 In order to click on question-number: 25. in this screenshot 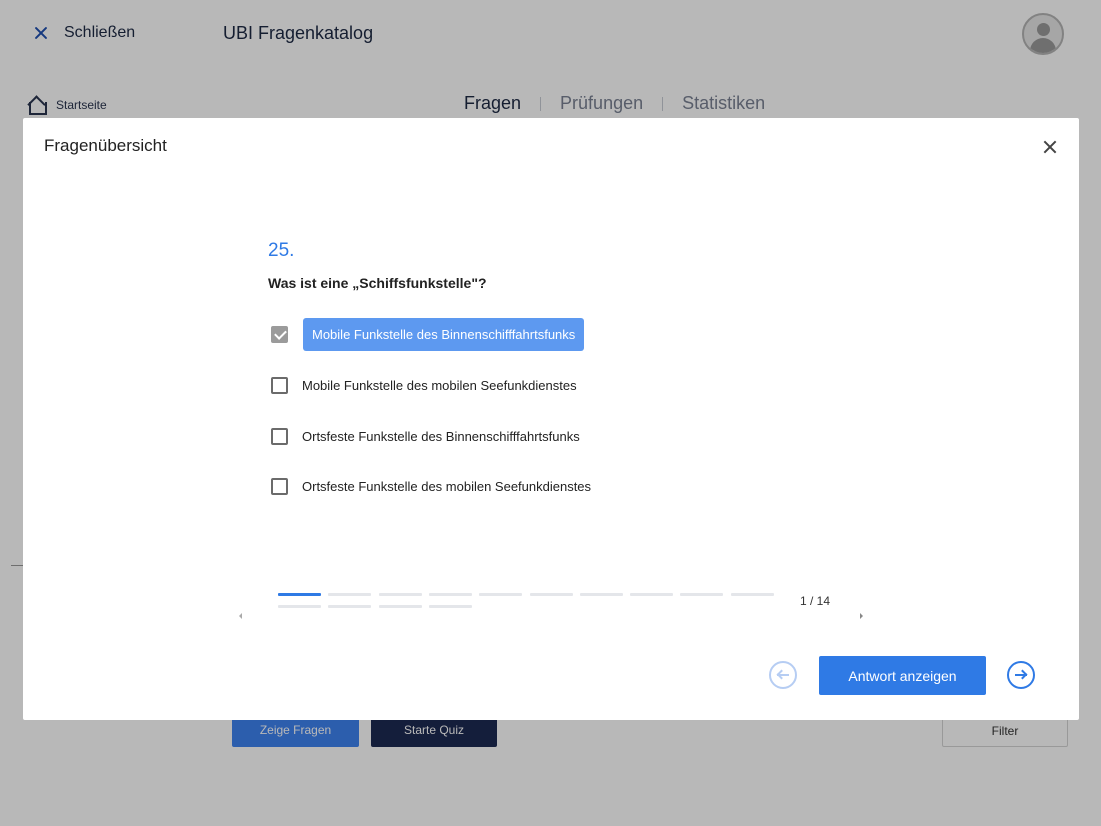, I will do `click(281, 250)`.